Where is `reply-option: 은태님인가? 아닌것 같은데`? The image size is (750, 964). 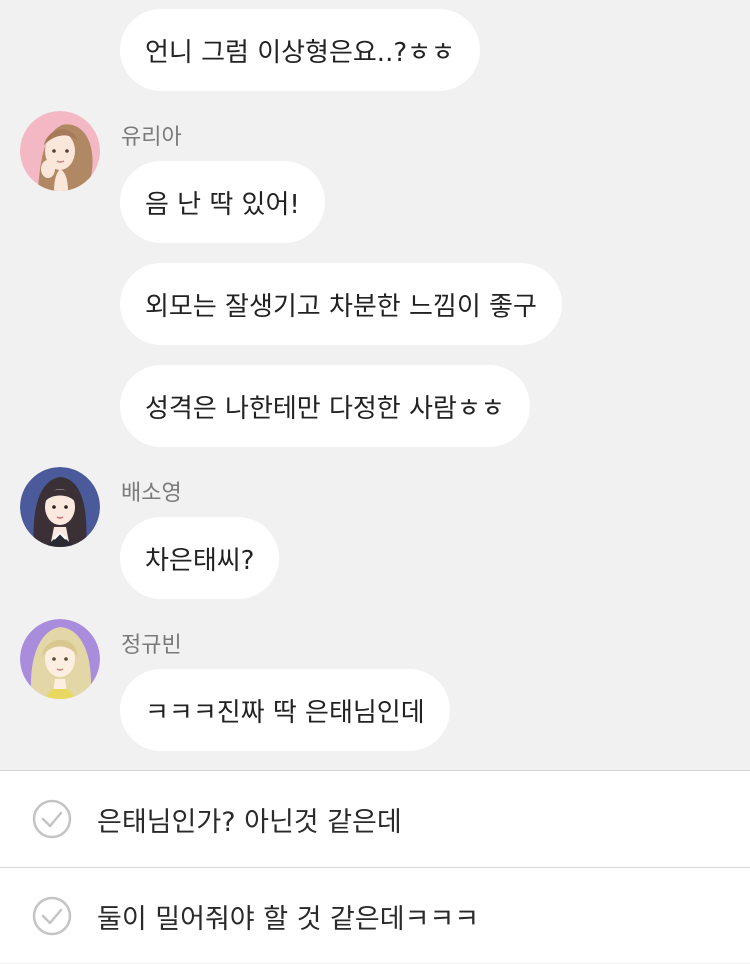
reply-option: 은태님인가? 아닌것 같은데 is located at coordinates (375, 818).